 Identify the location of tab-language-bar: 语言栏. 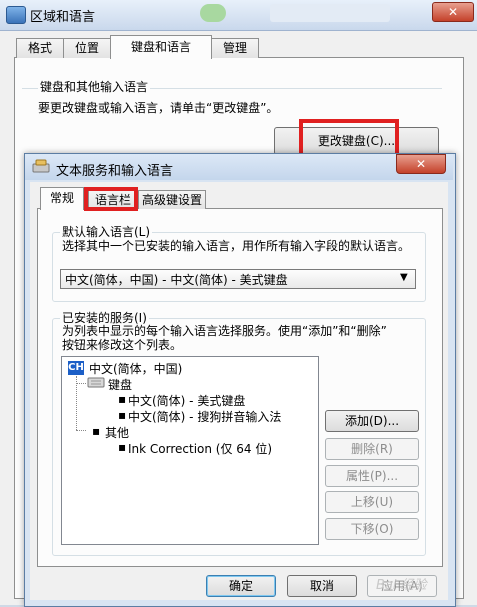
(113, 199).